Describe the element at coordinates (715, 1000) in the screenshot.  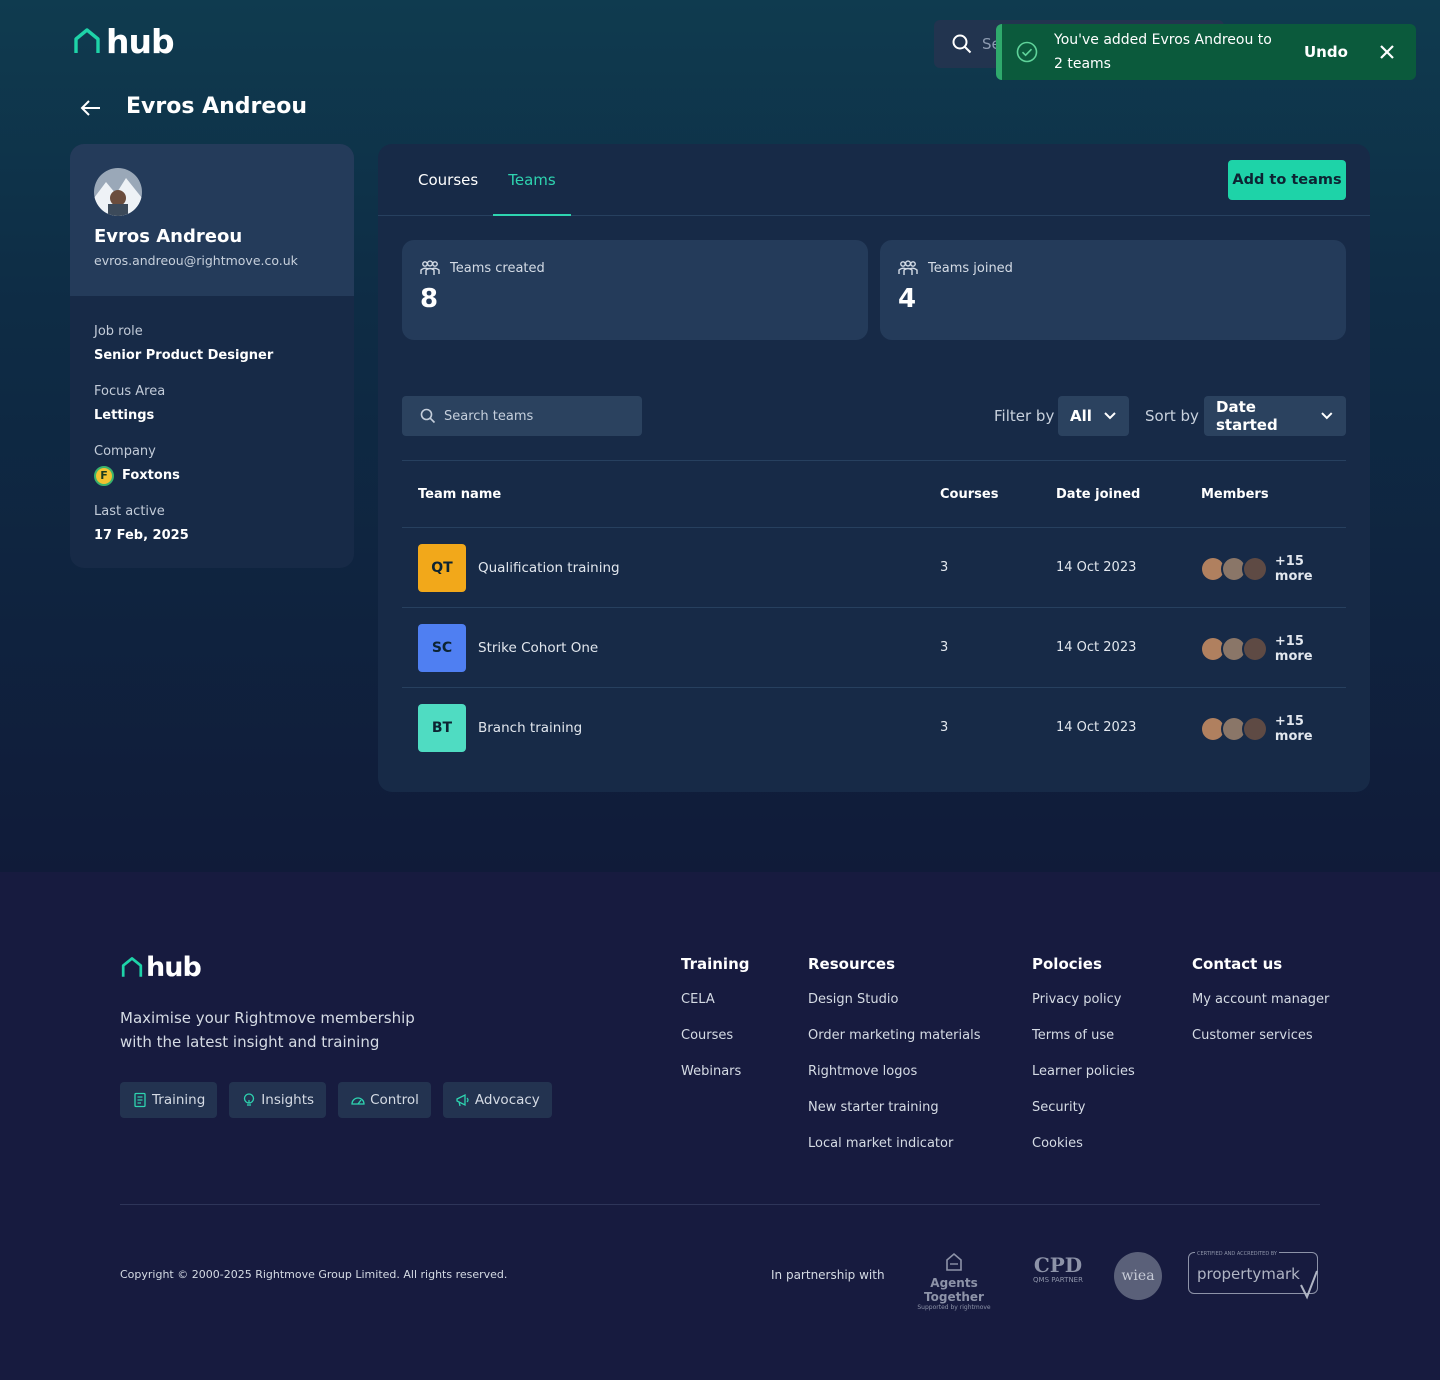
I see `footer-link: CELA` at that location.